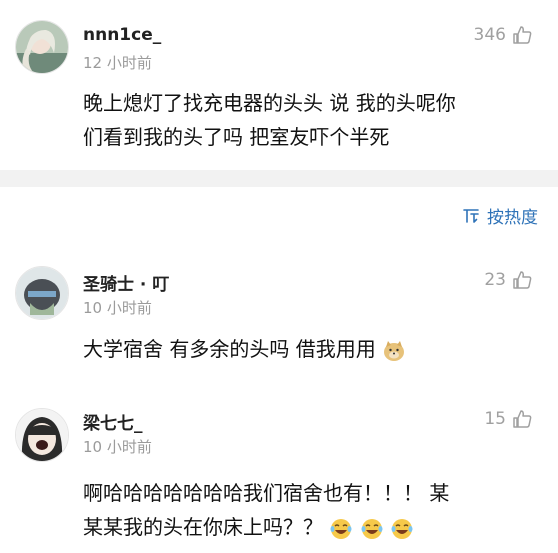  Describe the element at coordinates (489, 35) in the screenshot. I see `like-count: 346` at that location.